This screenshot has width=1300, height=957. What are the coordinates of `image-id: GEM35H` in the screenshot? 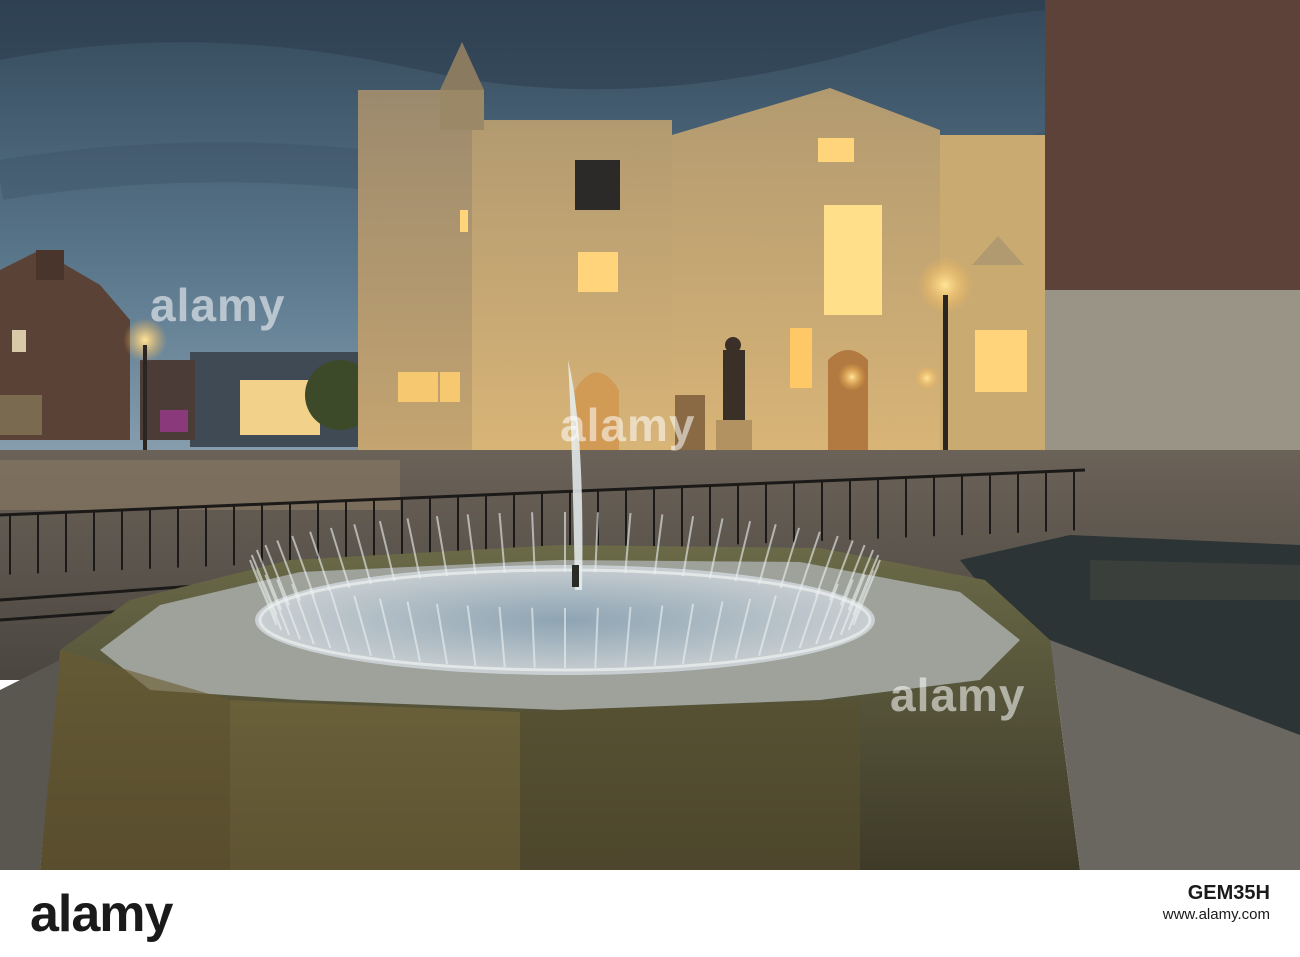 It's located at (1228, 893).